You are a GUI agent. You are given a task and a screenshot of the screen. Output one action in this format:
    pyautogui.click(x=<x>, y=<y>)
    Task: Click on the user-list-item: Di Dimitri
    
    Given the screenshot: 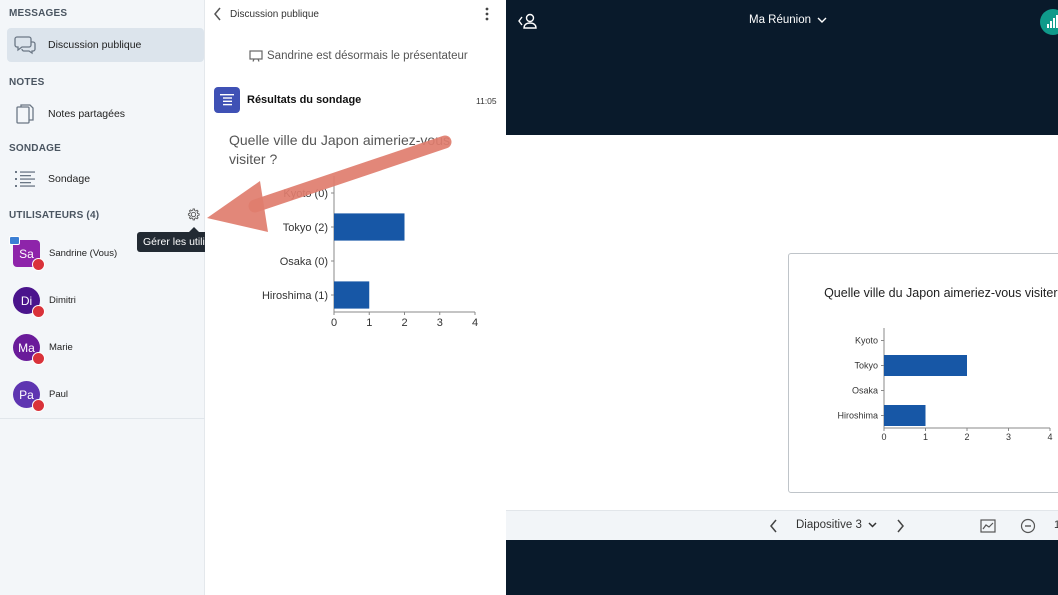 What is the action you would take?
    pyautogui.click(x=102, y=300)
    